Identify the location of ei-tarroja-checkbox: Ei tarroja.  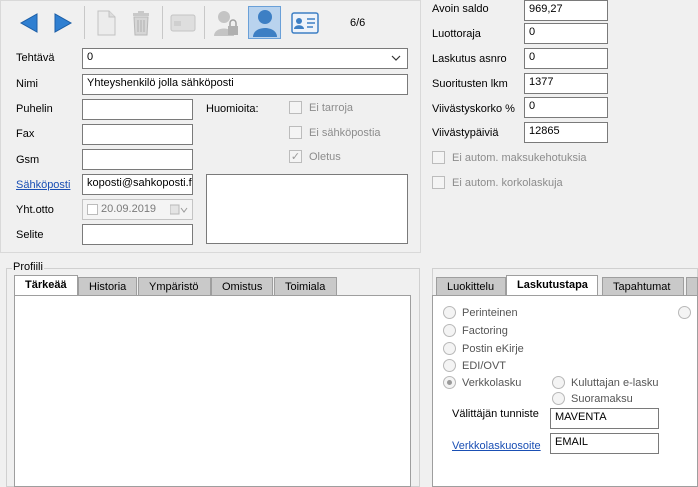
(321, 107).